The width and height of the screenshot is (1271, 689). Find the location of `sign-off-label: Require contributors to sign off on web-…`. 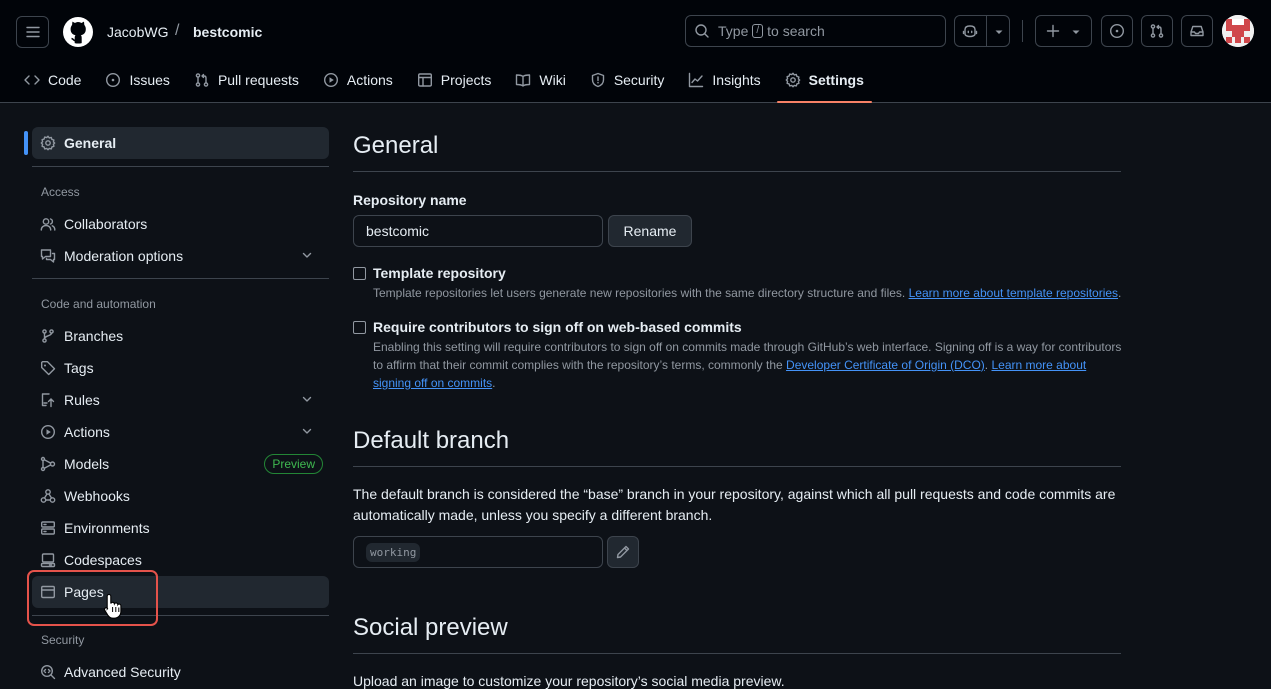

sign-off-label: Require contributors to sign off on web-… is located at coordinates (557, 327).